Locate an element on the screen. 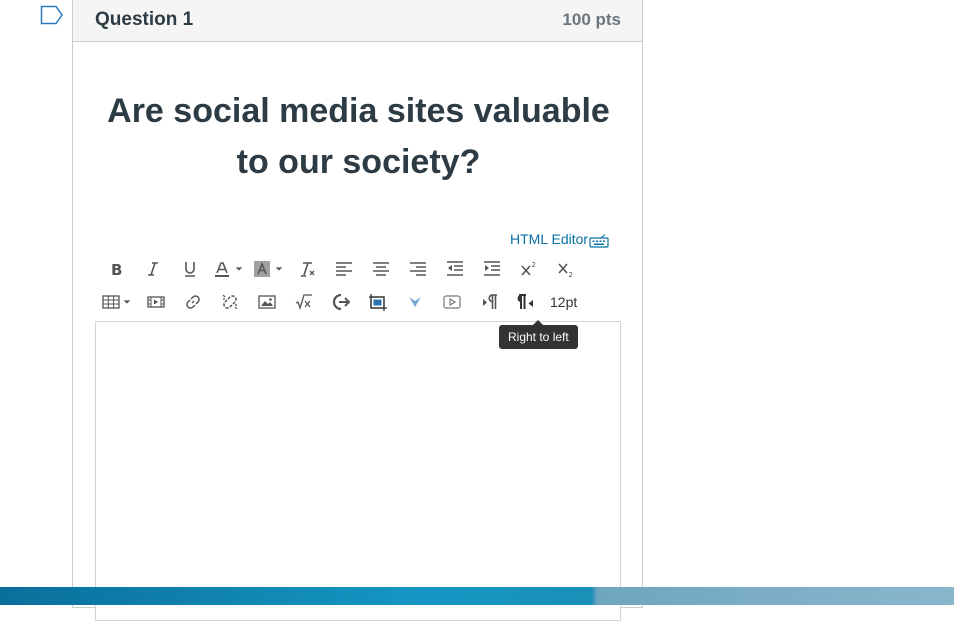  editor-toolbar-row-1: B 2 2 is located at coordinates (340, 269).